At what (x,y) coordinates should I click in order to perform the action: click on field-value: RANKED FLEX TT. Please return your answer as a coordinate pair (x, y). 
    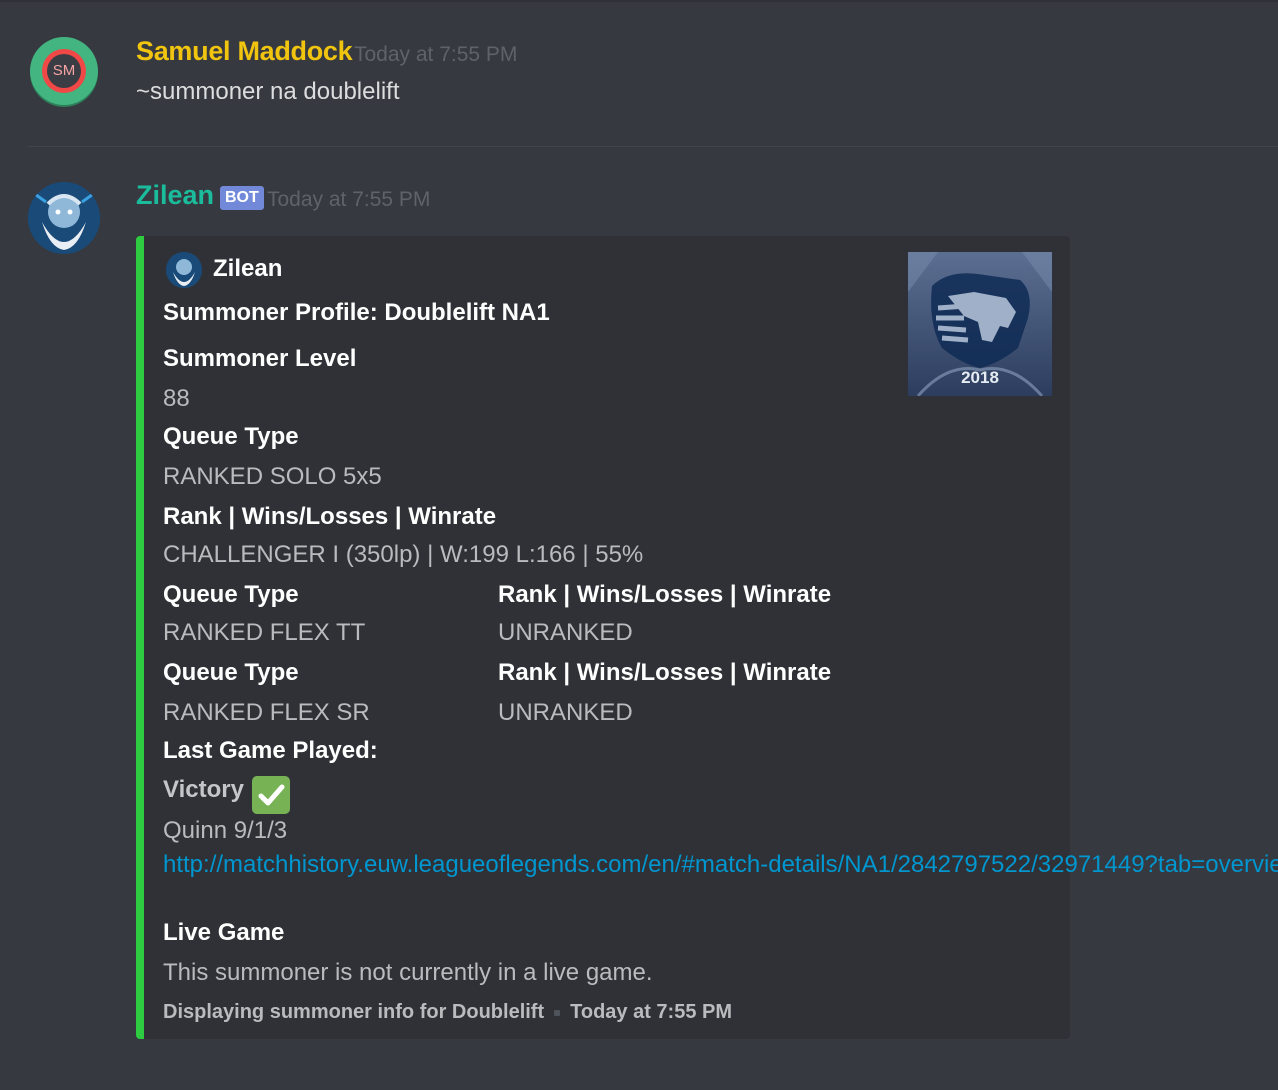
    Looking at the image, I should click on (264, 632).